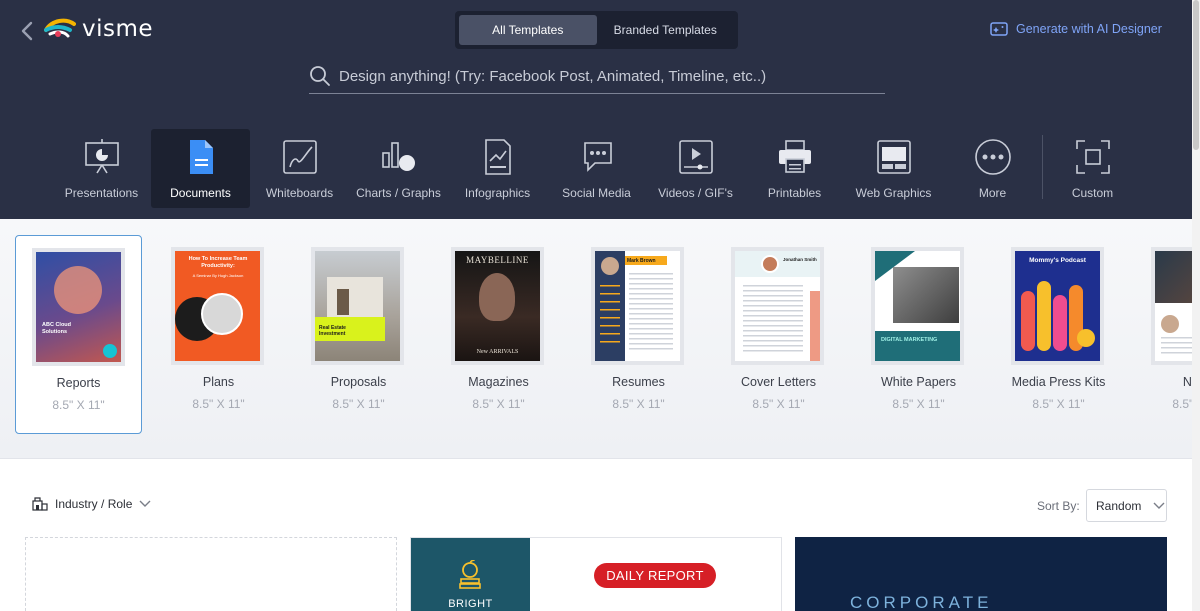  What do you see at coordinates (1089, 29) in the screenshot?
I see `ai-link-label: Generate with AI Designer` at bounding box center [1089, 29].